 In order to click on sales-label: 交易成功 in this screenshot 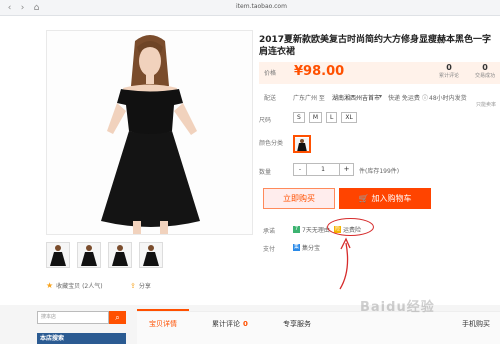, I will do `click(484, 76)`.